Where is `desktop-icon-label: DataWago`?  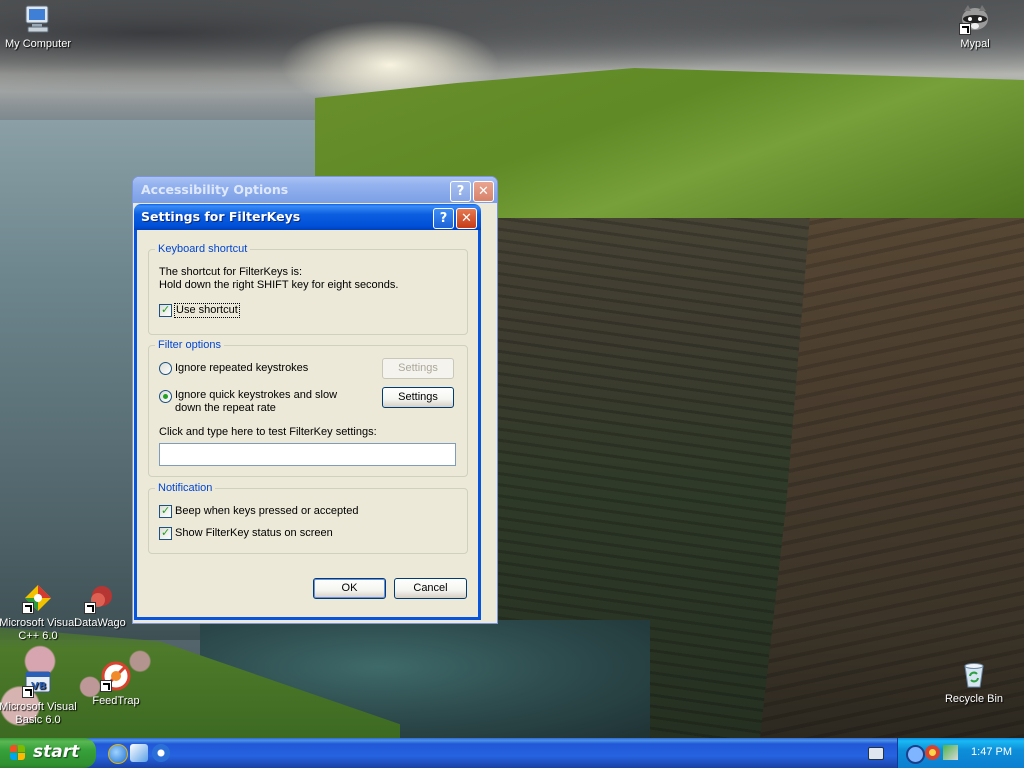
desktop-icon-label: DataWago is located at coordinates (100, 623).